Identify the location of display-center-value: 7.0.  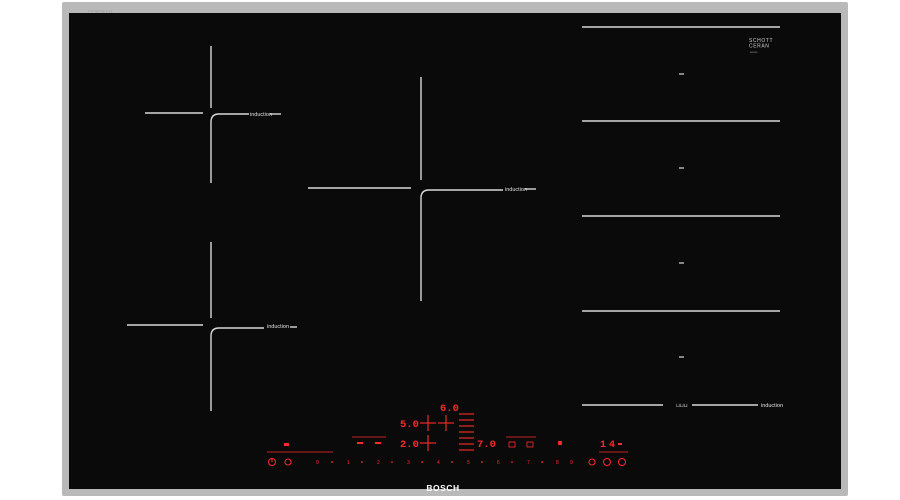
(486, 445).